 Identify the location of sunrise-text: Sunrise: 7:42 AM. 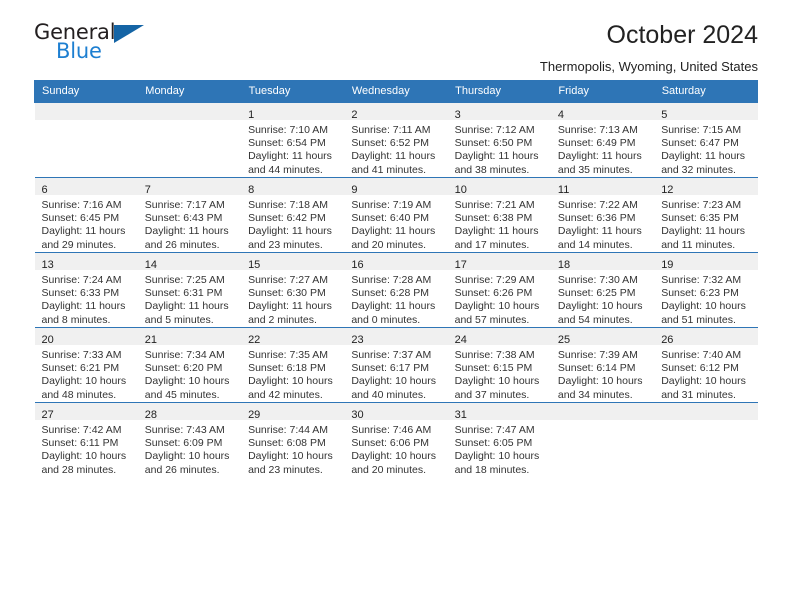
(81, 430).